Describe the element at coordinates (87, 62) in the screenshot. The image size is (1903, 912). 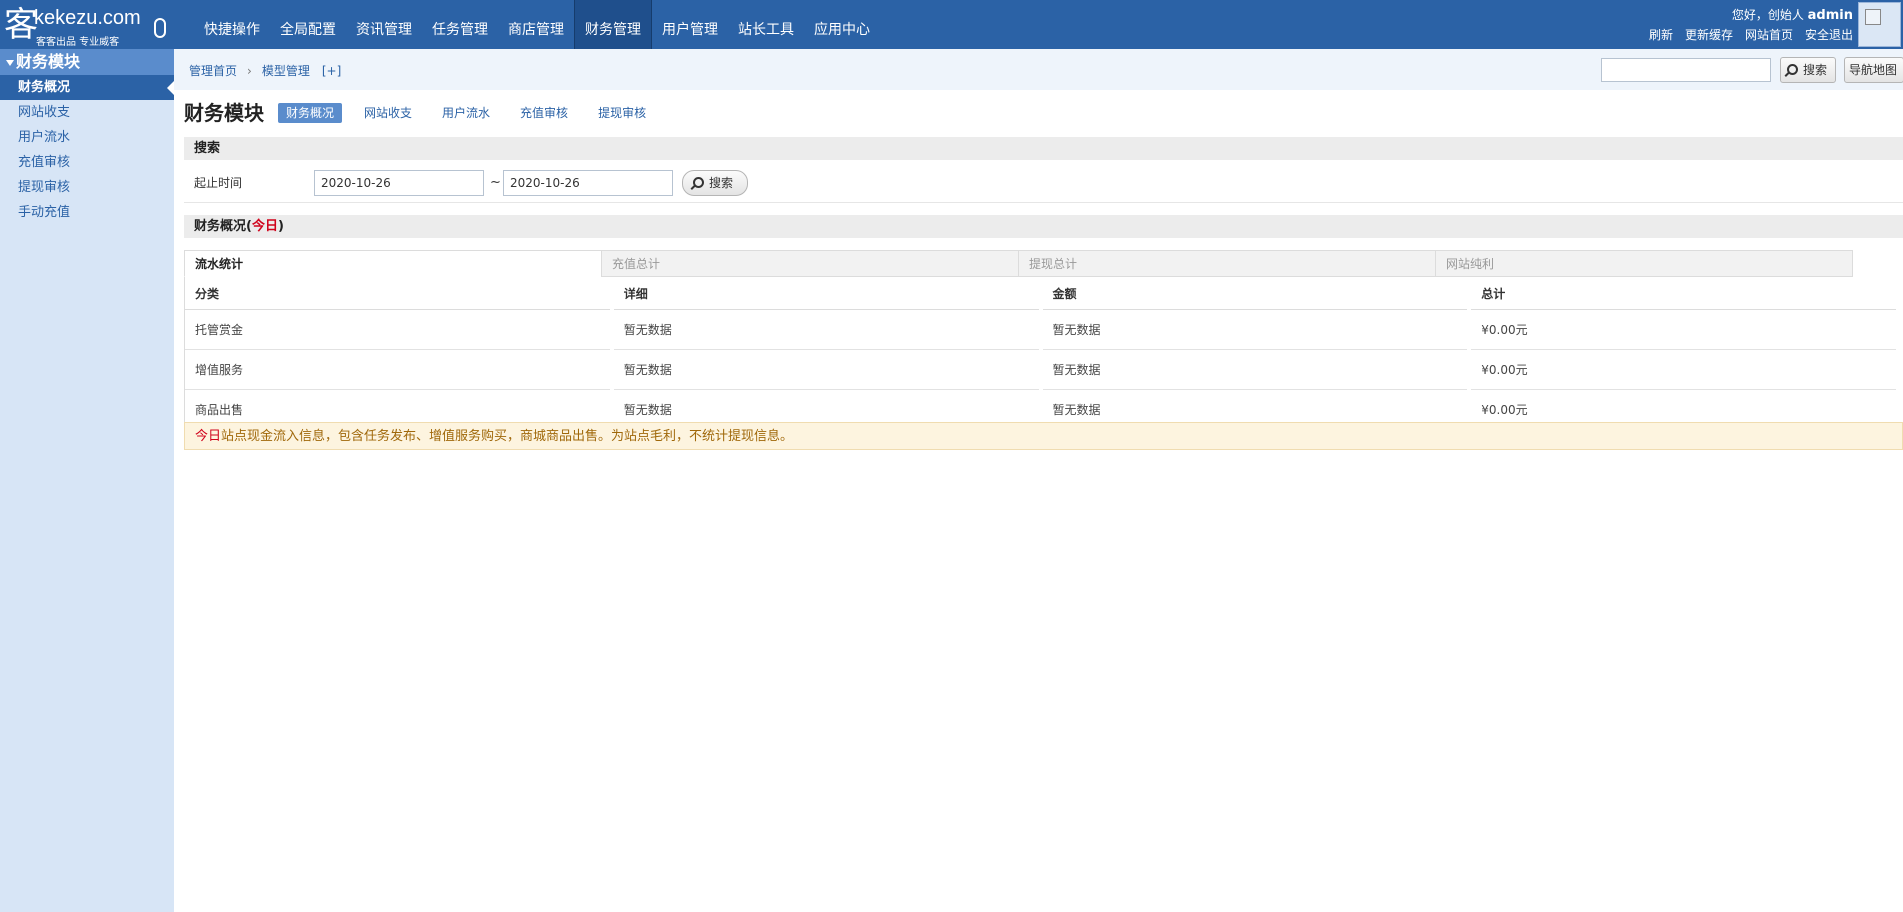
I see `sidebar-title: 财务模块` at that location.